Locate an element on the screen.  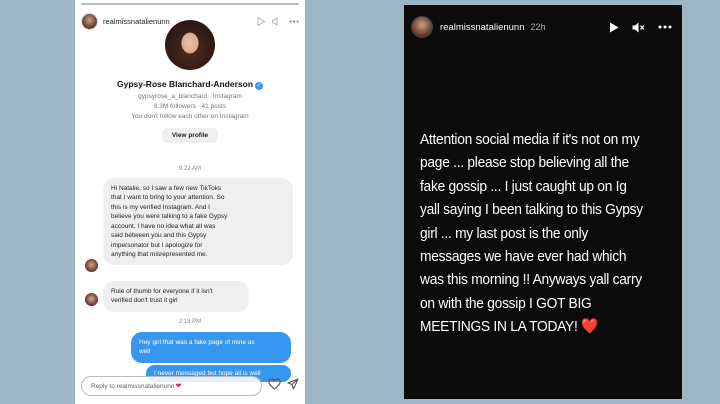
message-line: account. I have no idea what all was is located at coordinates (163, 226).